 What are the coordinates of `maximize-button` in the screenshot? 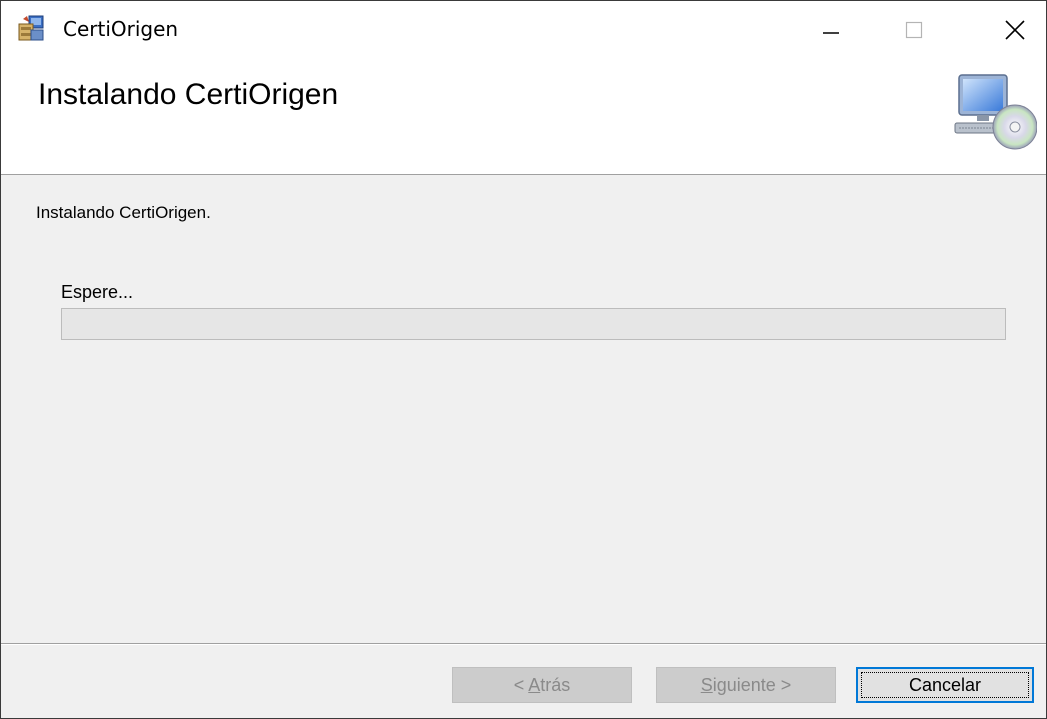 It's located at (914, 30).